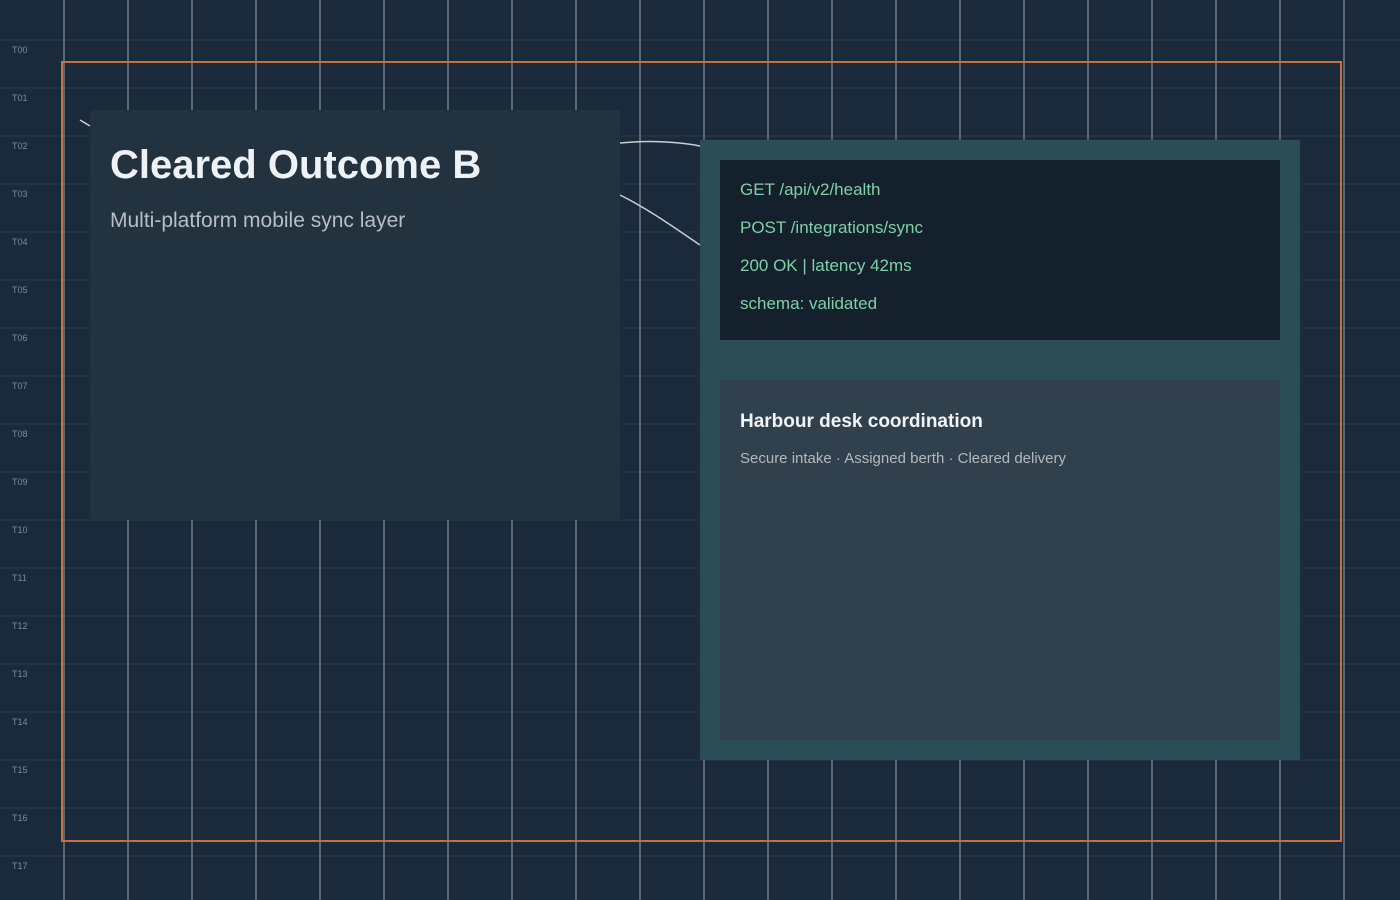  I want to click on row-label: T01, so click(20, 98).